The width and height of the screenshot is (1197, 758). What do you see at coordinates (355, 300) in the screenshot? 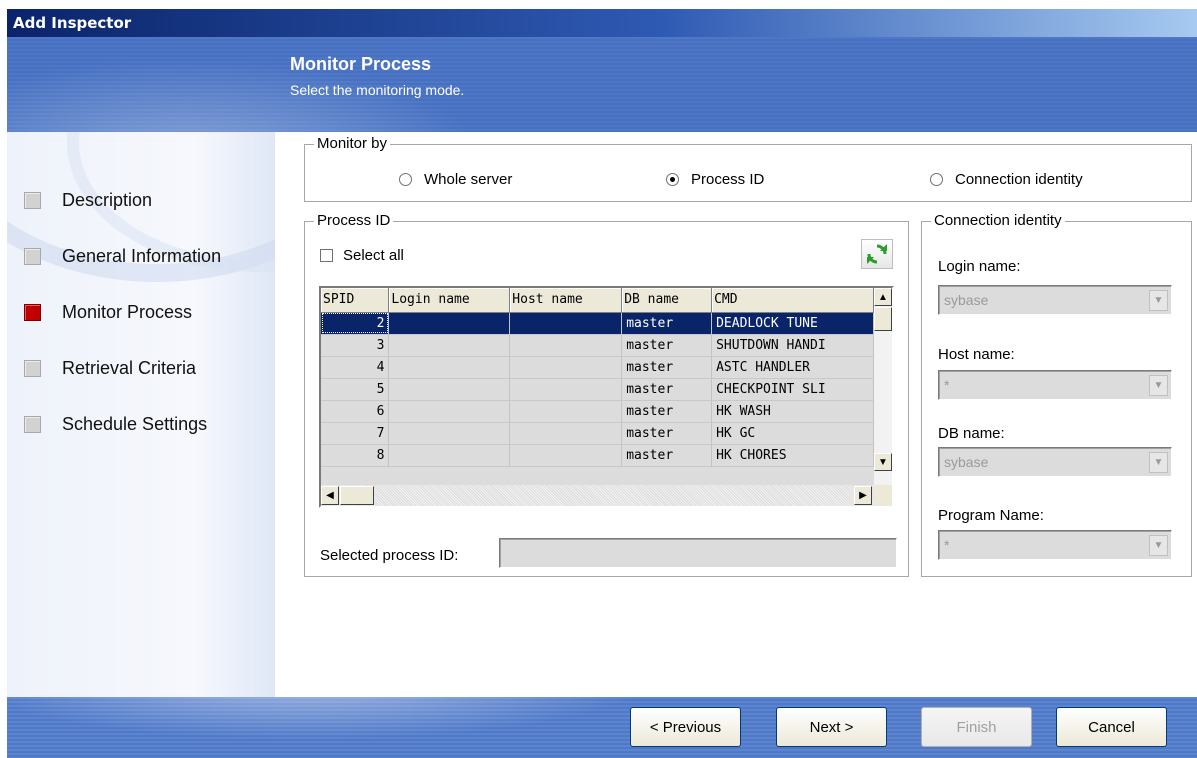
I see `column-header-spid: SPID` at bounding box center [355, 300].